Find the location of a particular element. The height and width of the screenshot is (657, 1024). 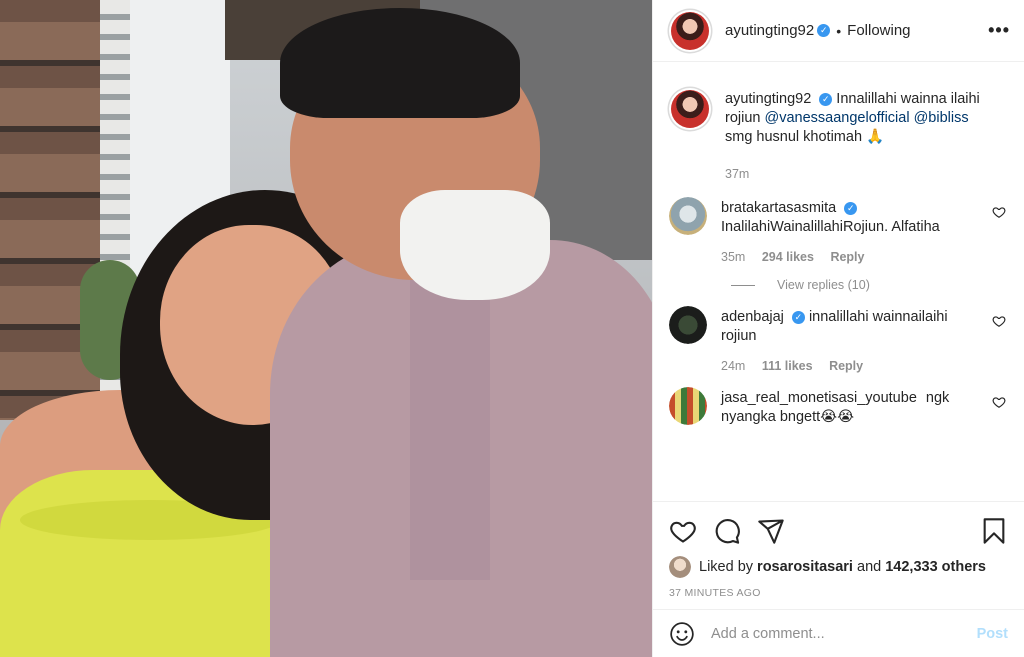

bookmark-icon is located at coordinates (994, 531).